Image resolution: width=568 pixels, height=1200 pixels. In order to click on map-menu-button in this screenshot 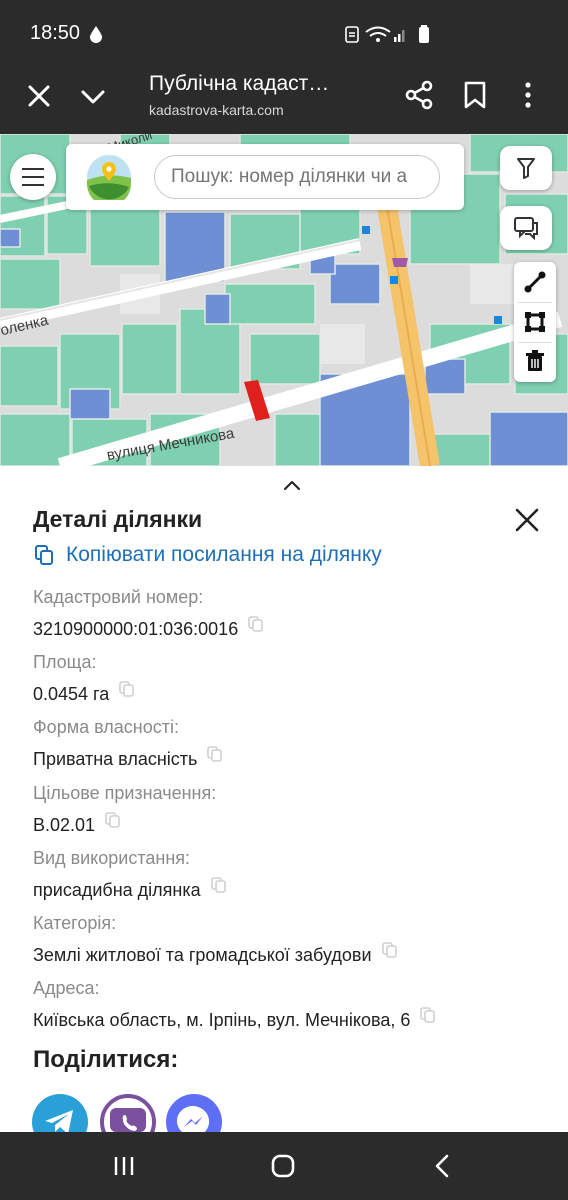, I will do `click(33, 177)`.